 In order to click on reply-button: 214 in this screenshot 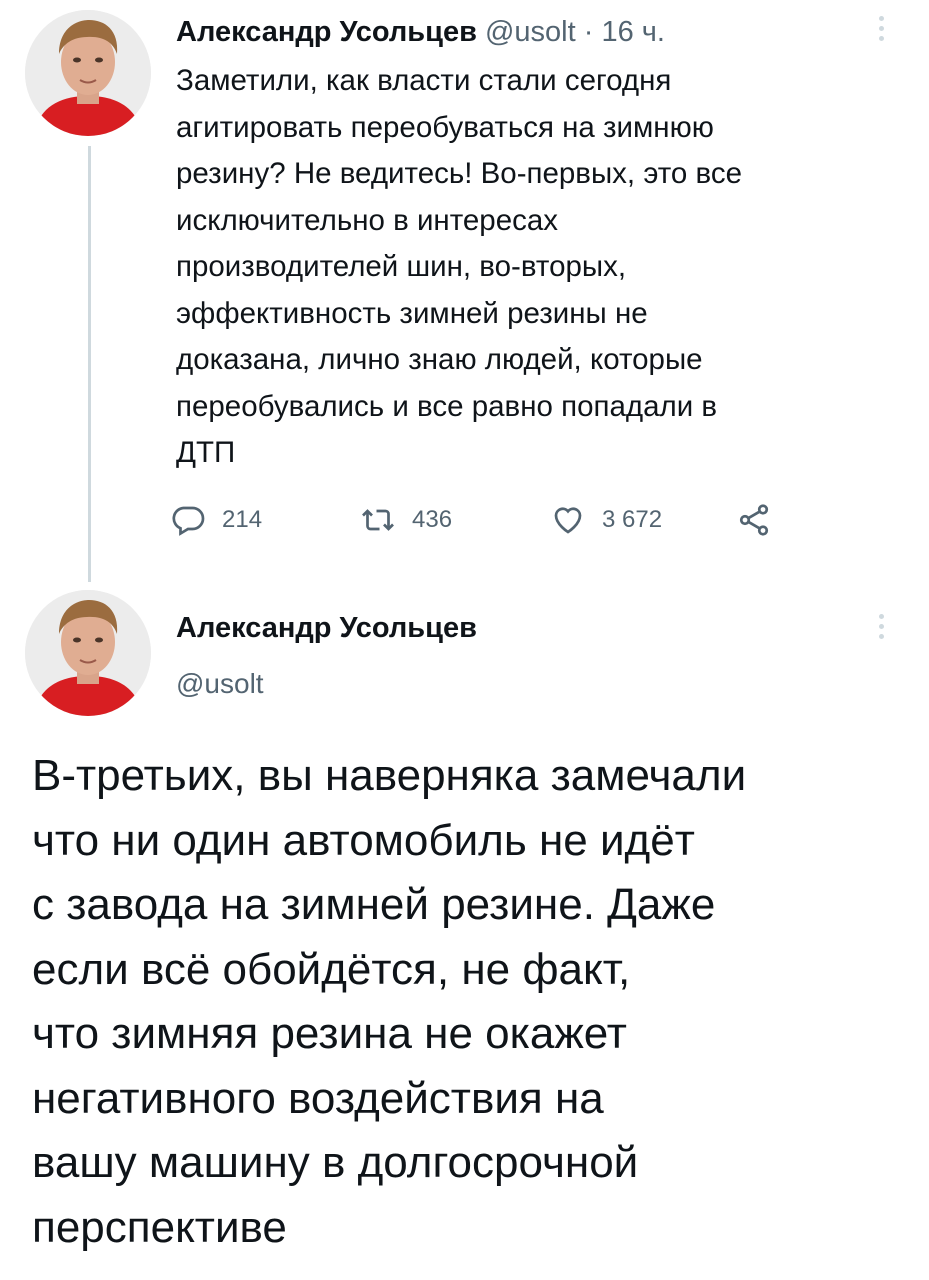, I will do `click(216, 520)`.